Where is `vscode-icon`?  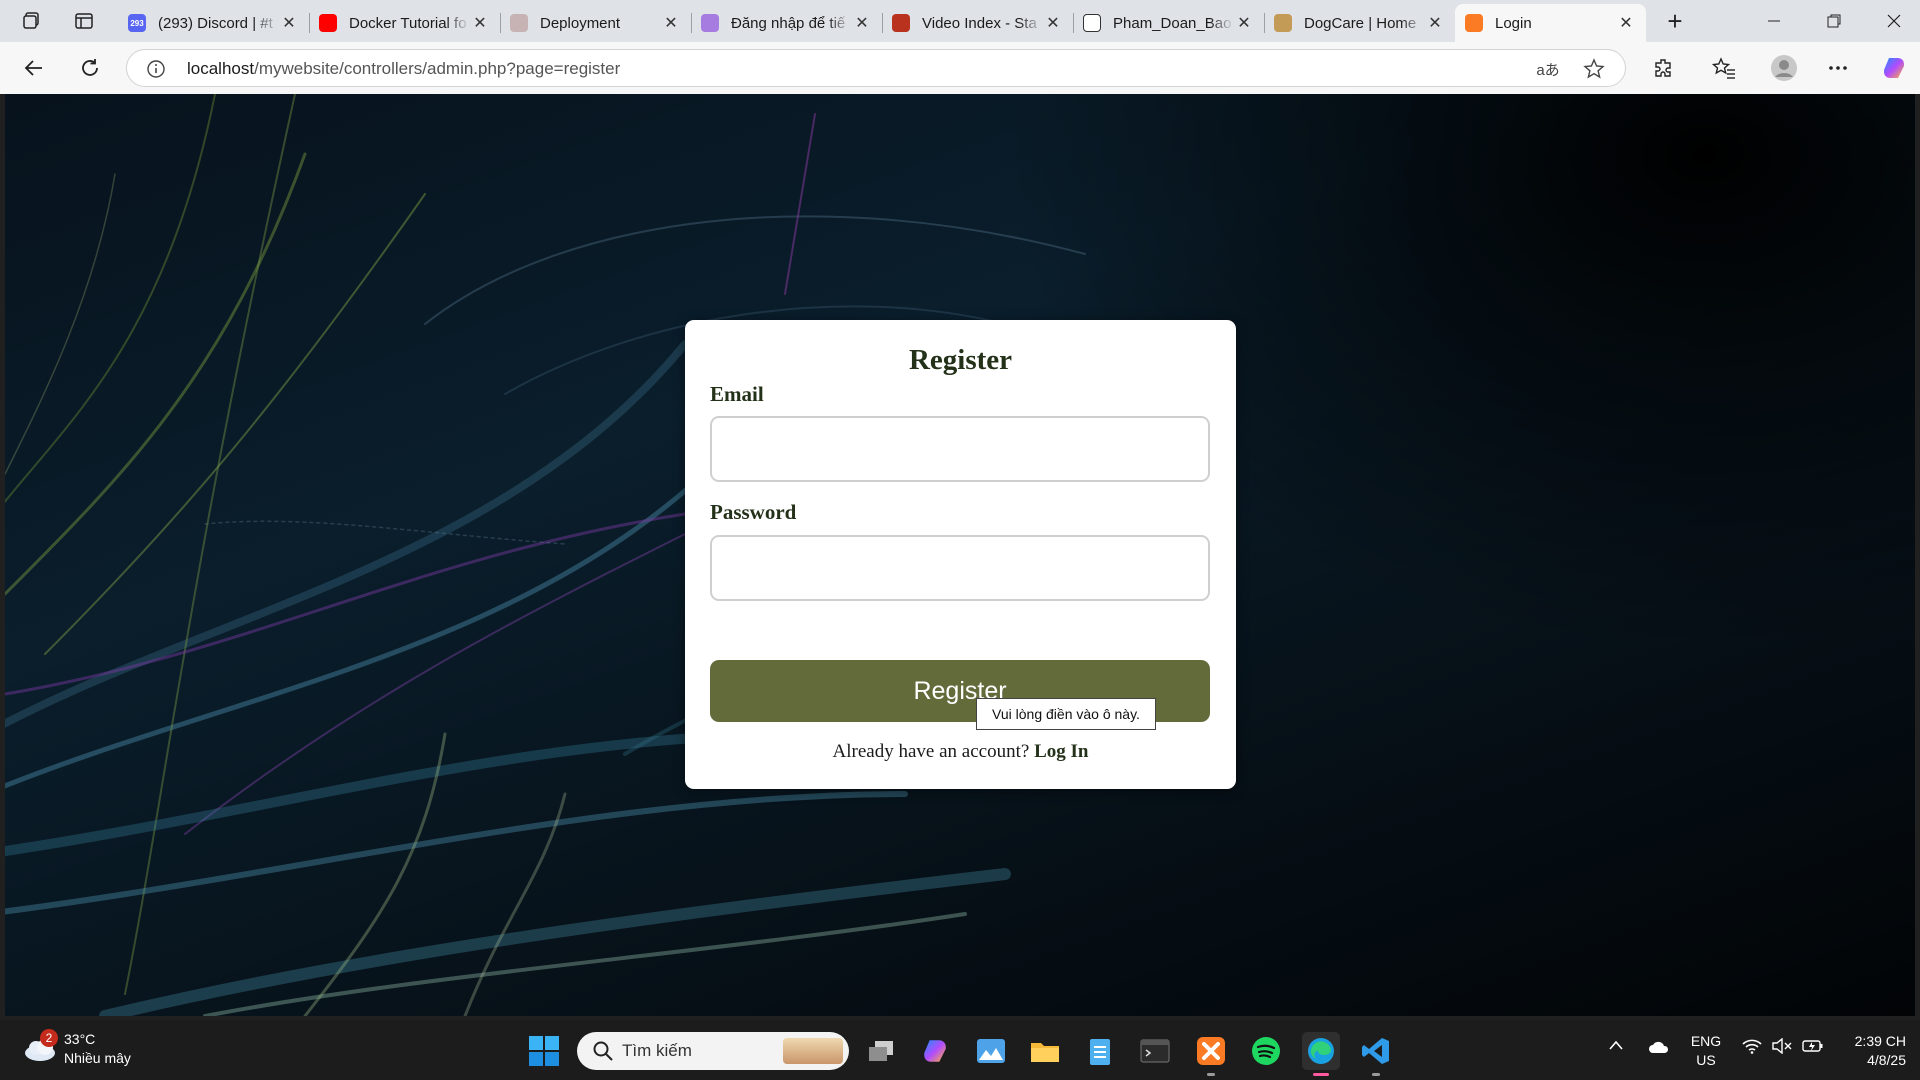
vscode-icon is located at coordinates (1376, 1054).